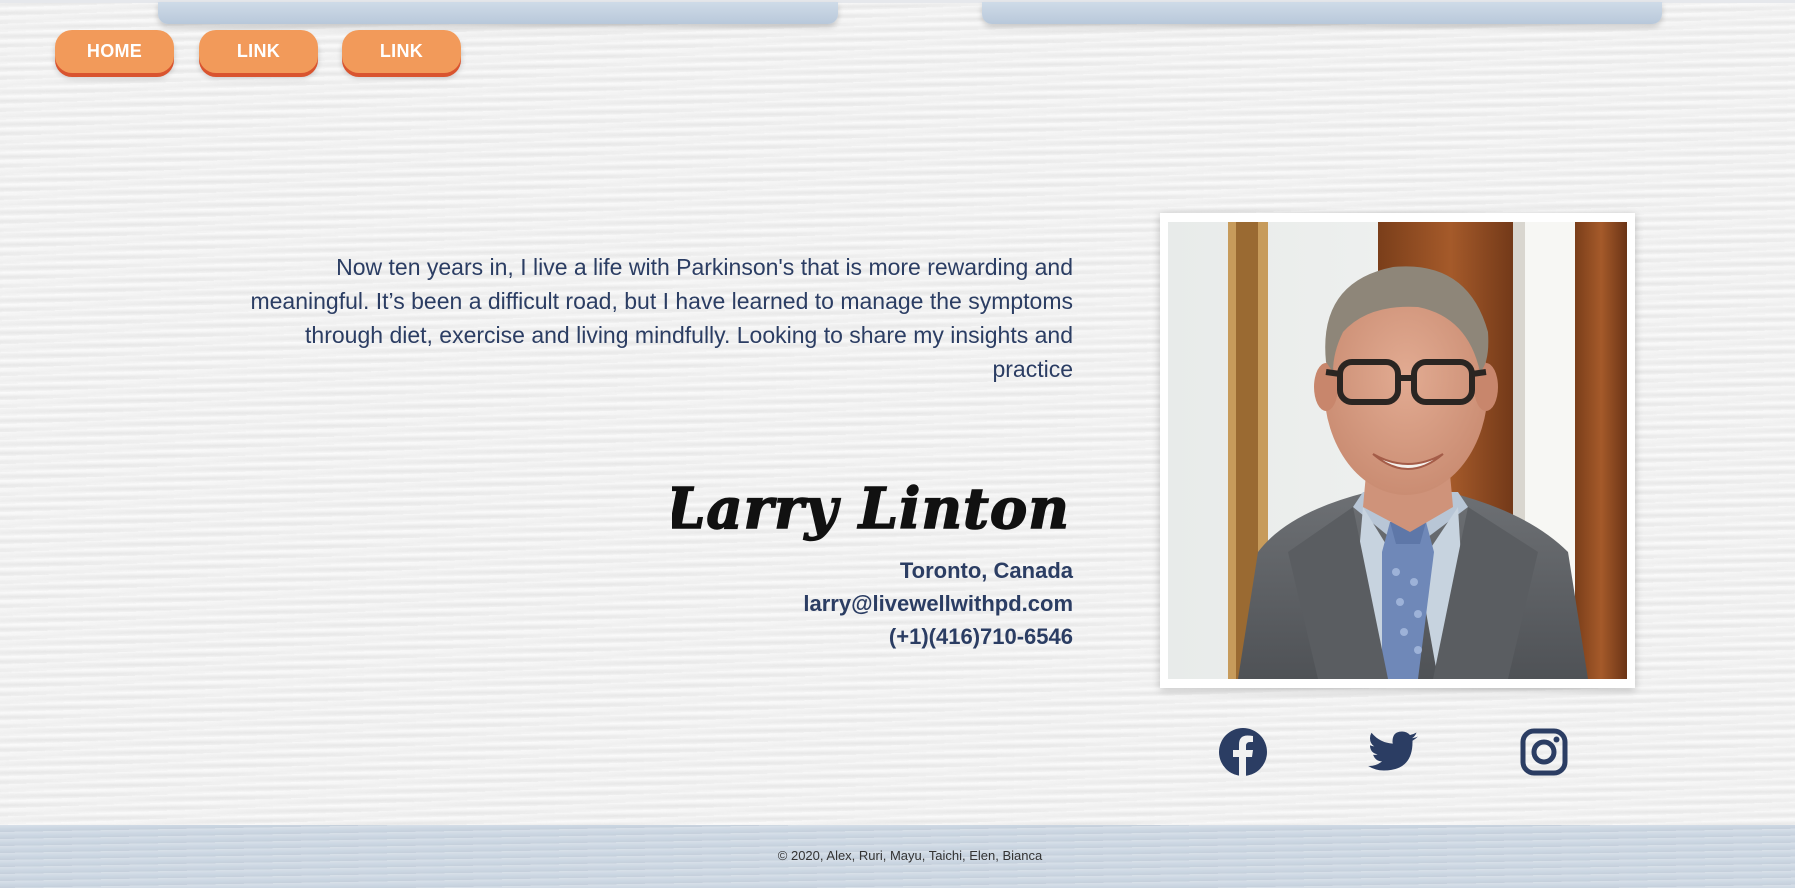  Describe the element at coordinates (258, 51) in the screenshot. I see `nav-link-button-1: LINK` at that location.